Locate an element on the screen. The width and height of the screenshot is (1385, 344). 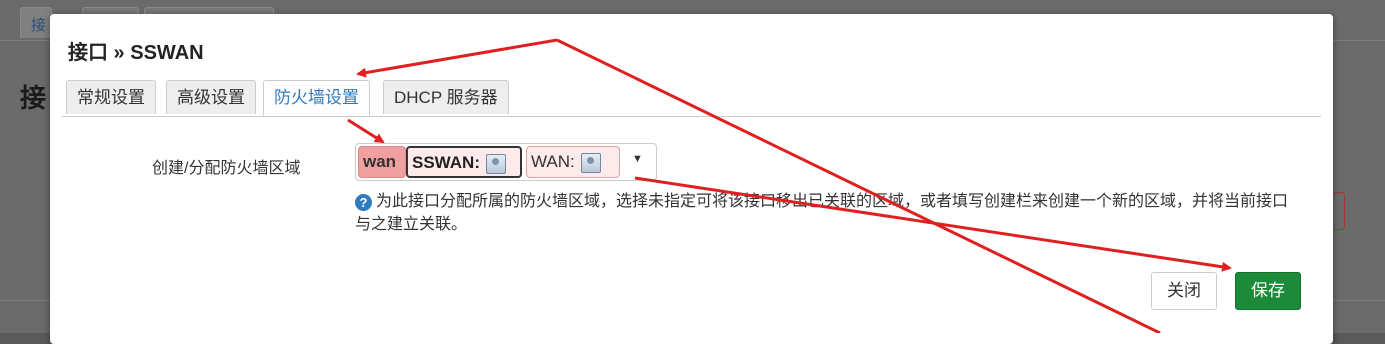
firewall-zone-select: wan SSWAN: WAN: ▼ is located at coordinates (506, 162).